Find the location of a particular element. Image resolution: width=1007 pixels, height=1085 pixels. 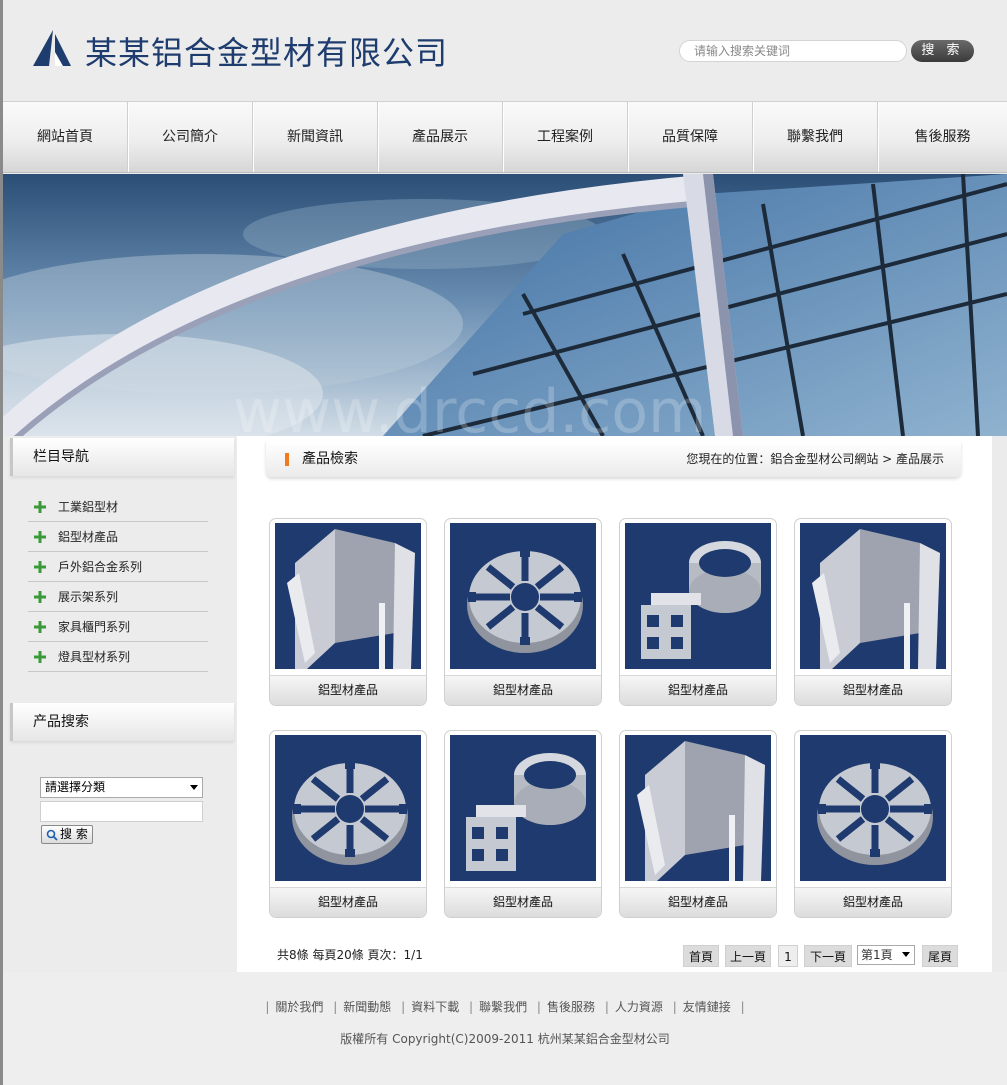

search-icon is located at coordinates (52, 835).